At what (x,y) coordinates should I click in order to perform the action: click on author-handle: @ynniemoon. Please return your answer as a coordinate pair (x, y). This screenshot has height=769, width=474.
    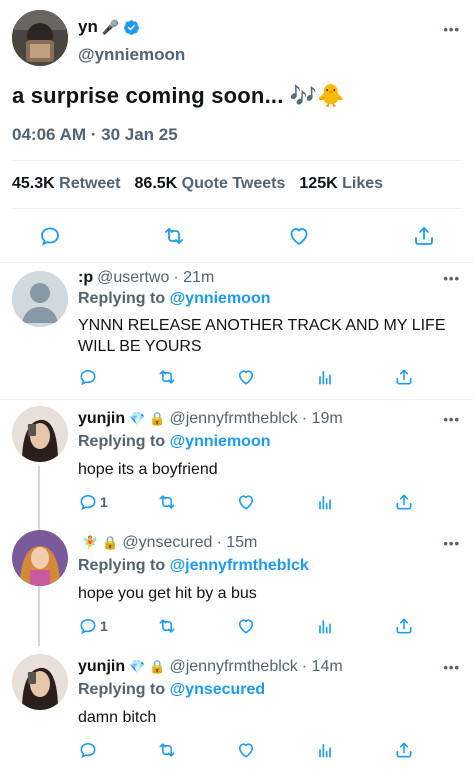
    Looking at the image, I should click on (131, 55).